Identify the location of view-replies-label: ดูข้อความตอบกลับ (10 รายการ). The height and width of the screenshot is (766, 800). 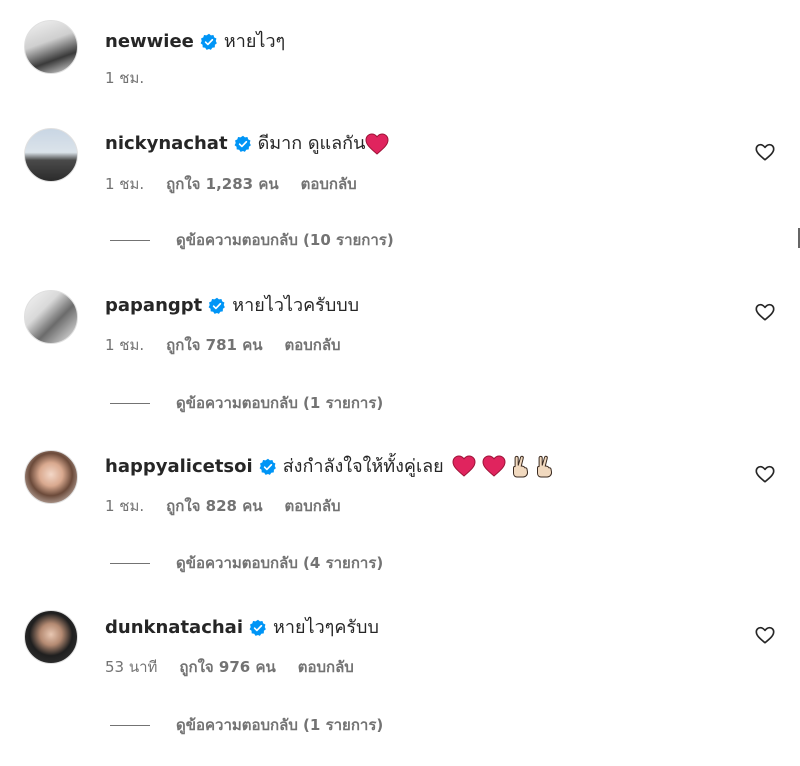
(285, 240).